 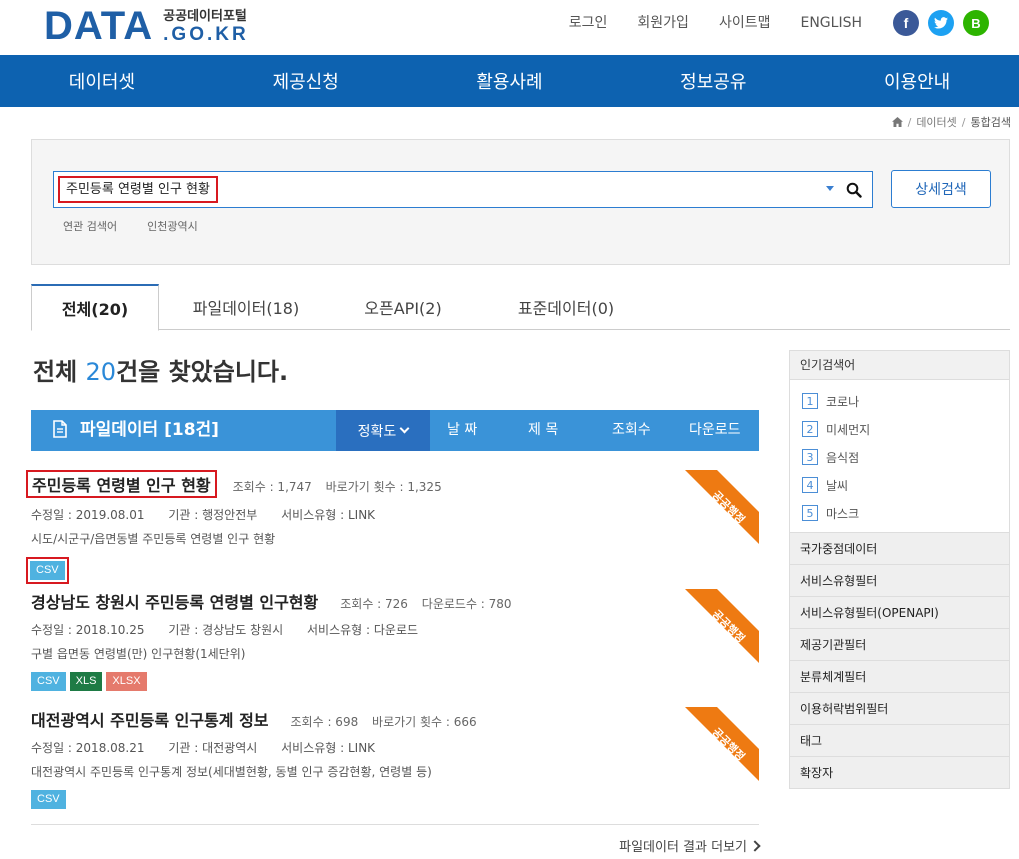 I want to click on facebook-icon: f, so click(x=906, y=23).